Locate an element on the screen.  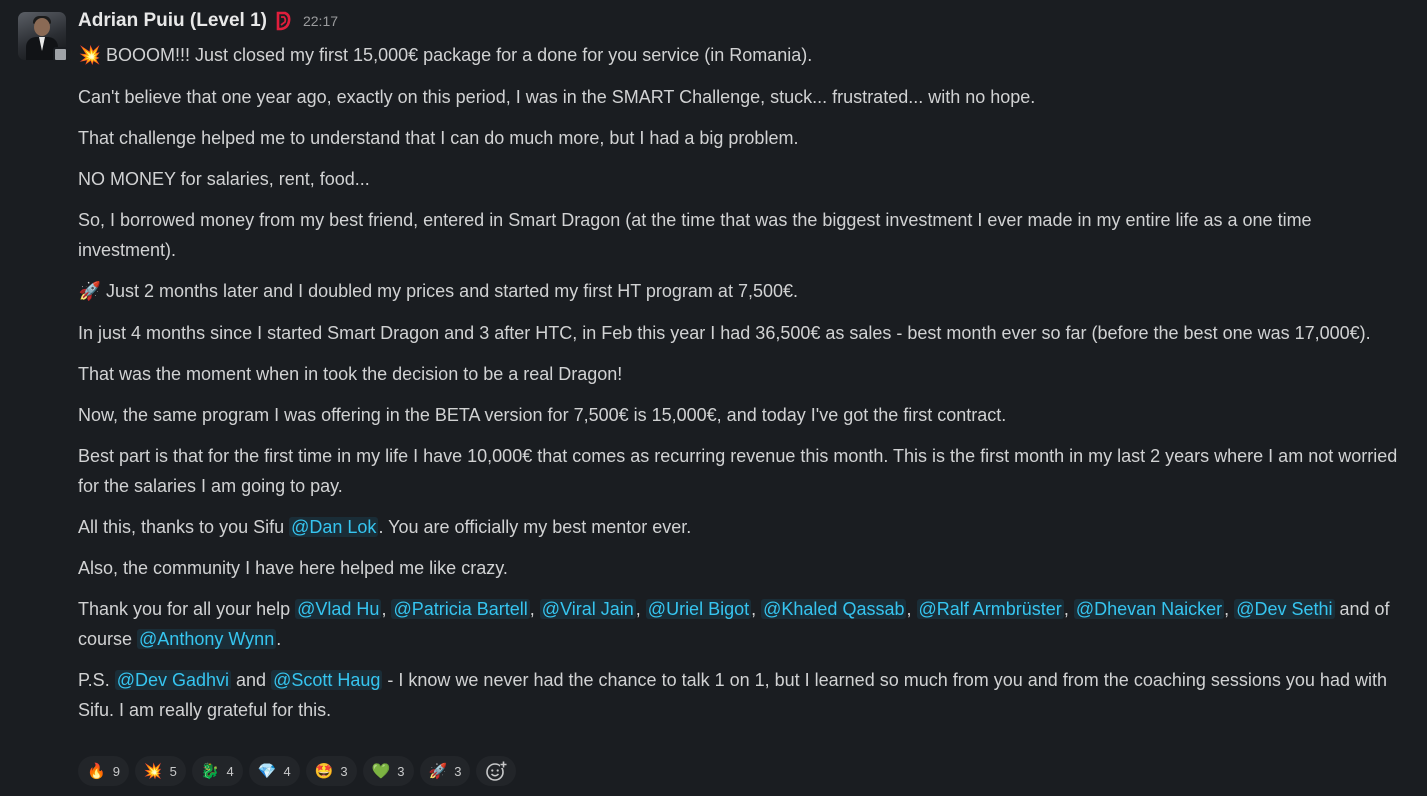
reaction-collision: 💥 5 is located at coordinates (160, 771).